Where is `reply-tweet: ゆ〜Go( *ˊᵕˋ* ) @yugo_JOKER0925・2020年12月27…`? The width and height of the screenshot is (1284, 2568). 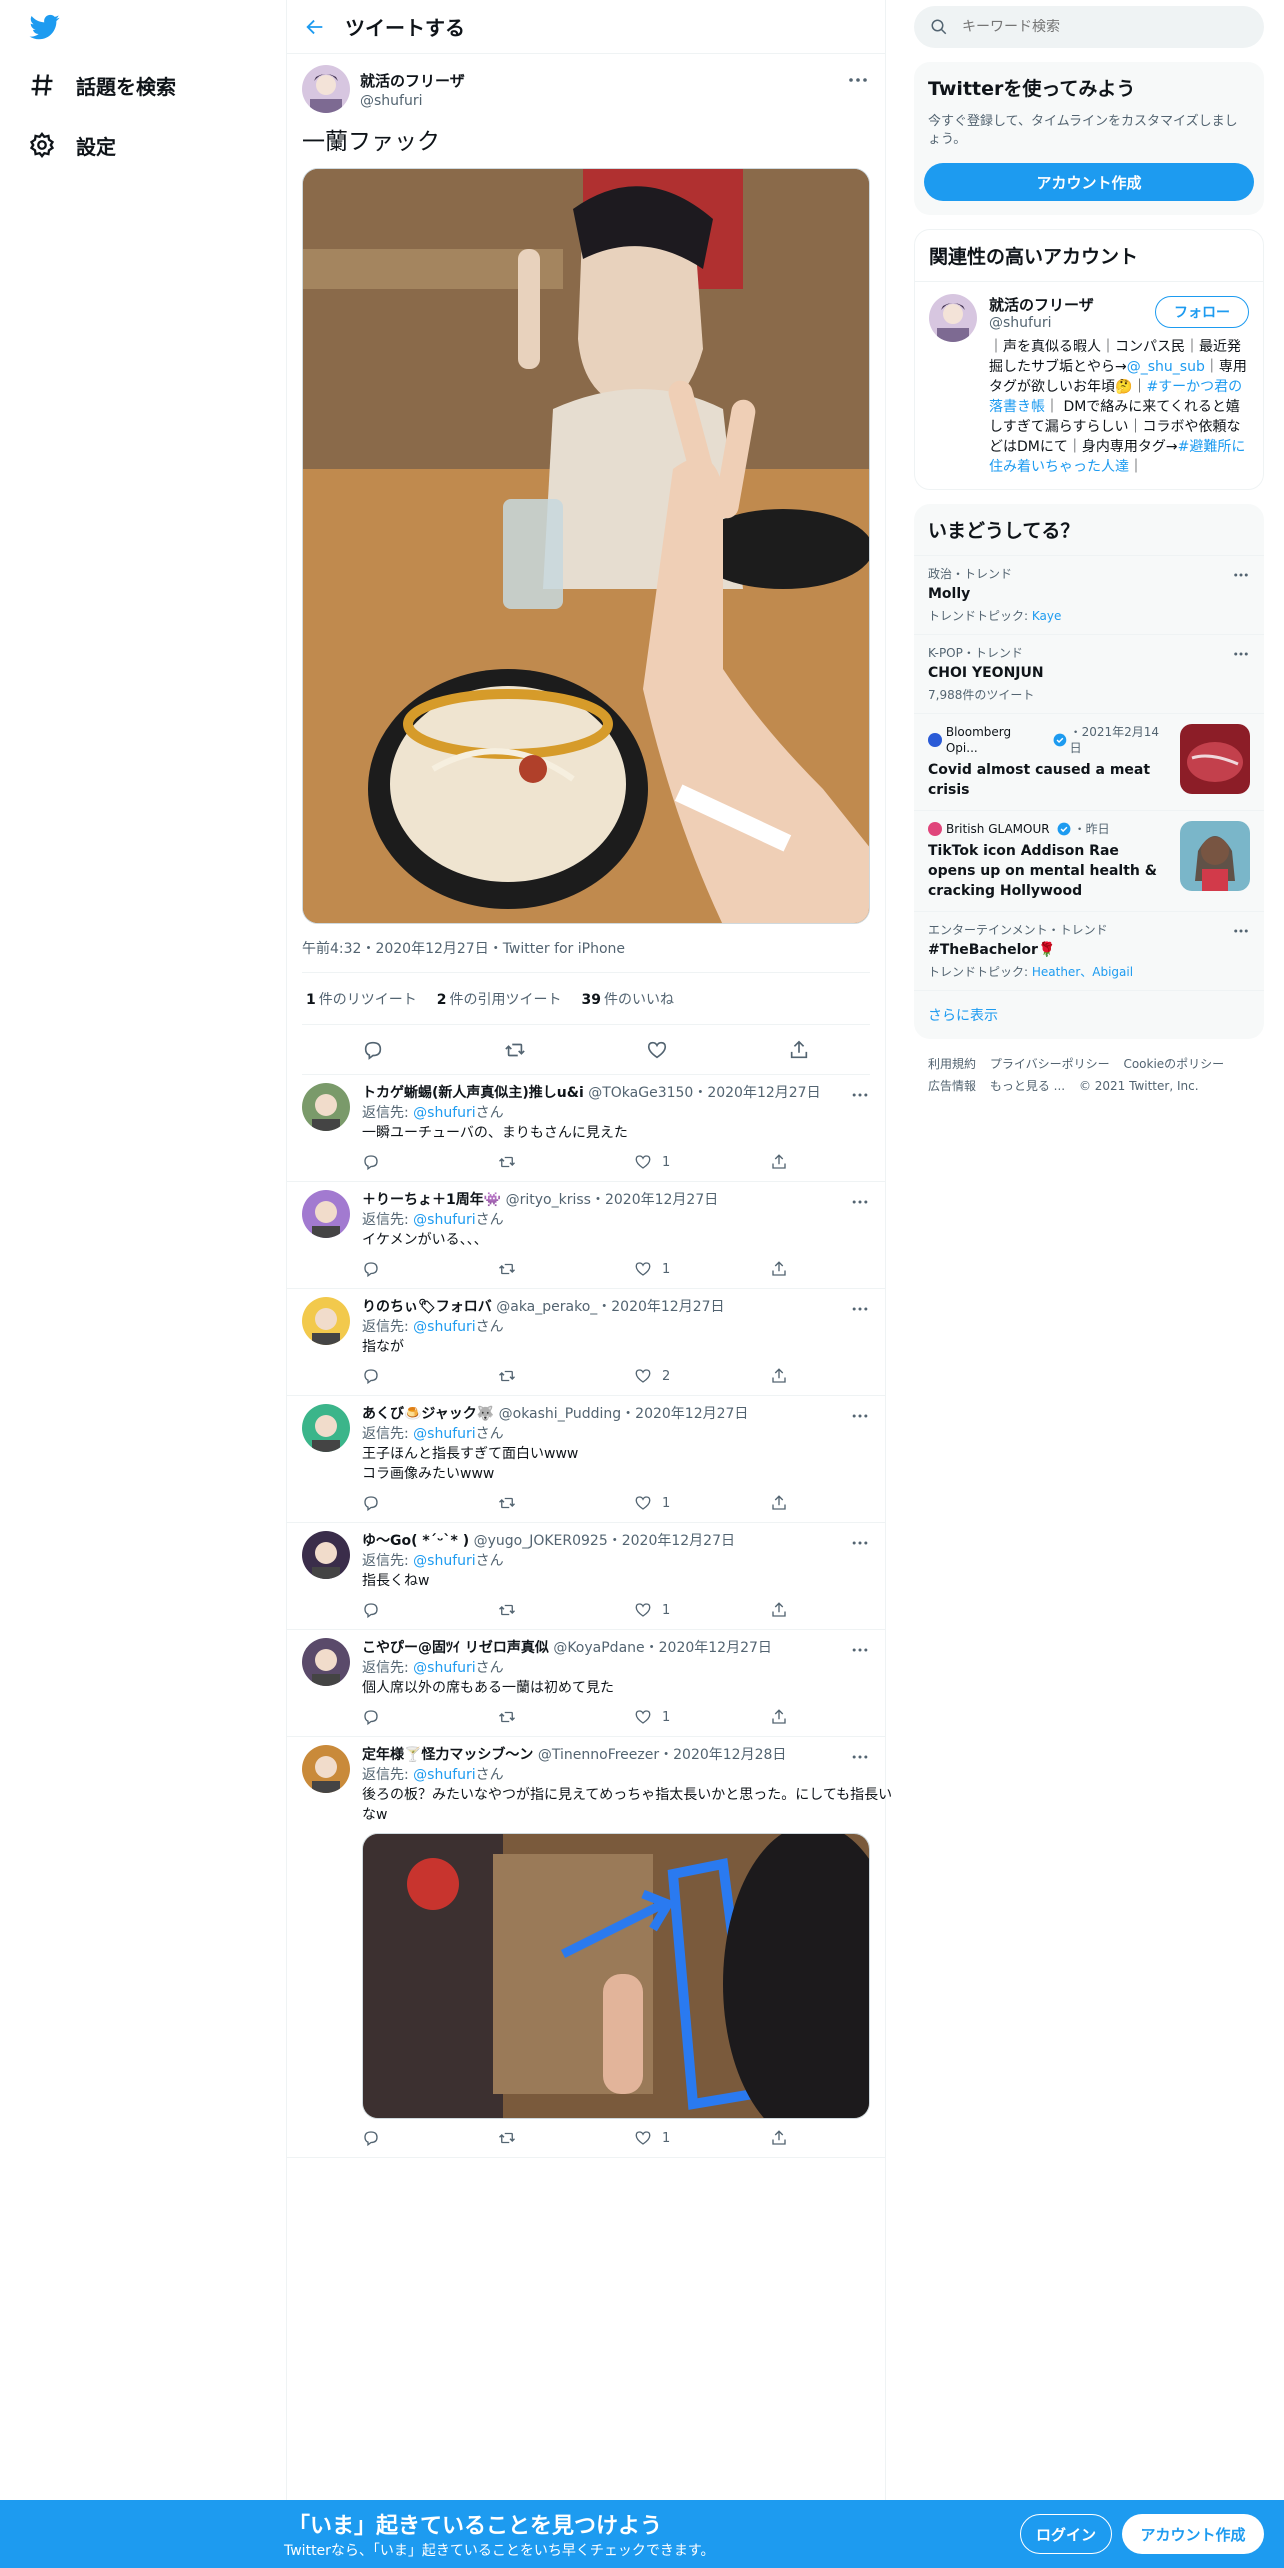
reply-tweet: ゆ〜Go( *ˊᵕˋ* ) @yugo_JOKER0925・2020年12月27… is located at coordinates (586, 1577).